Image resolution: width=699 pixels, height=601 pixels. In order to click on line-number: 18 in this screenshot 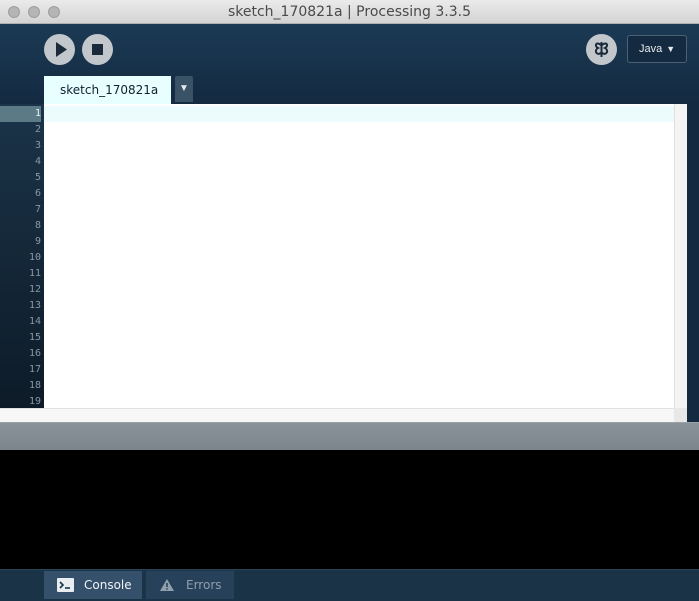, I will do `click(34, 385)`.